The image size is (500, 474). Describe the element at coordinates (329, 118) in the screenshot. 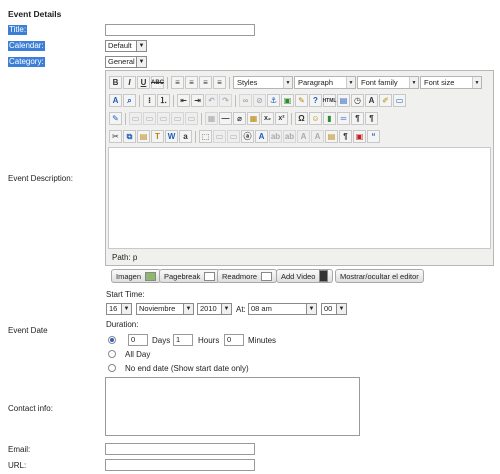

I see `media-icon: ▮` at that location.